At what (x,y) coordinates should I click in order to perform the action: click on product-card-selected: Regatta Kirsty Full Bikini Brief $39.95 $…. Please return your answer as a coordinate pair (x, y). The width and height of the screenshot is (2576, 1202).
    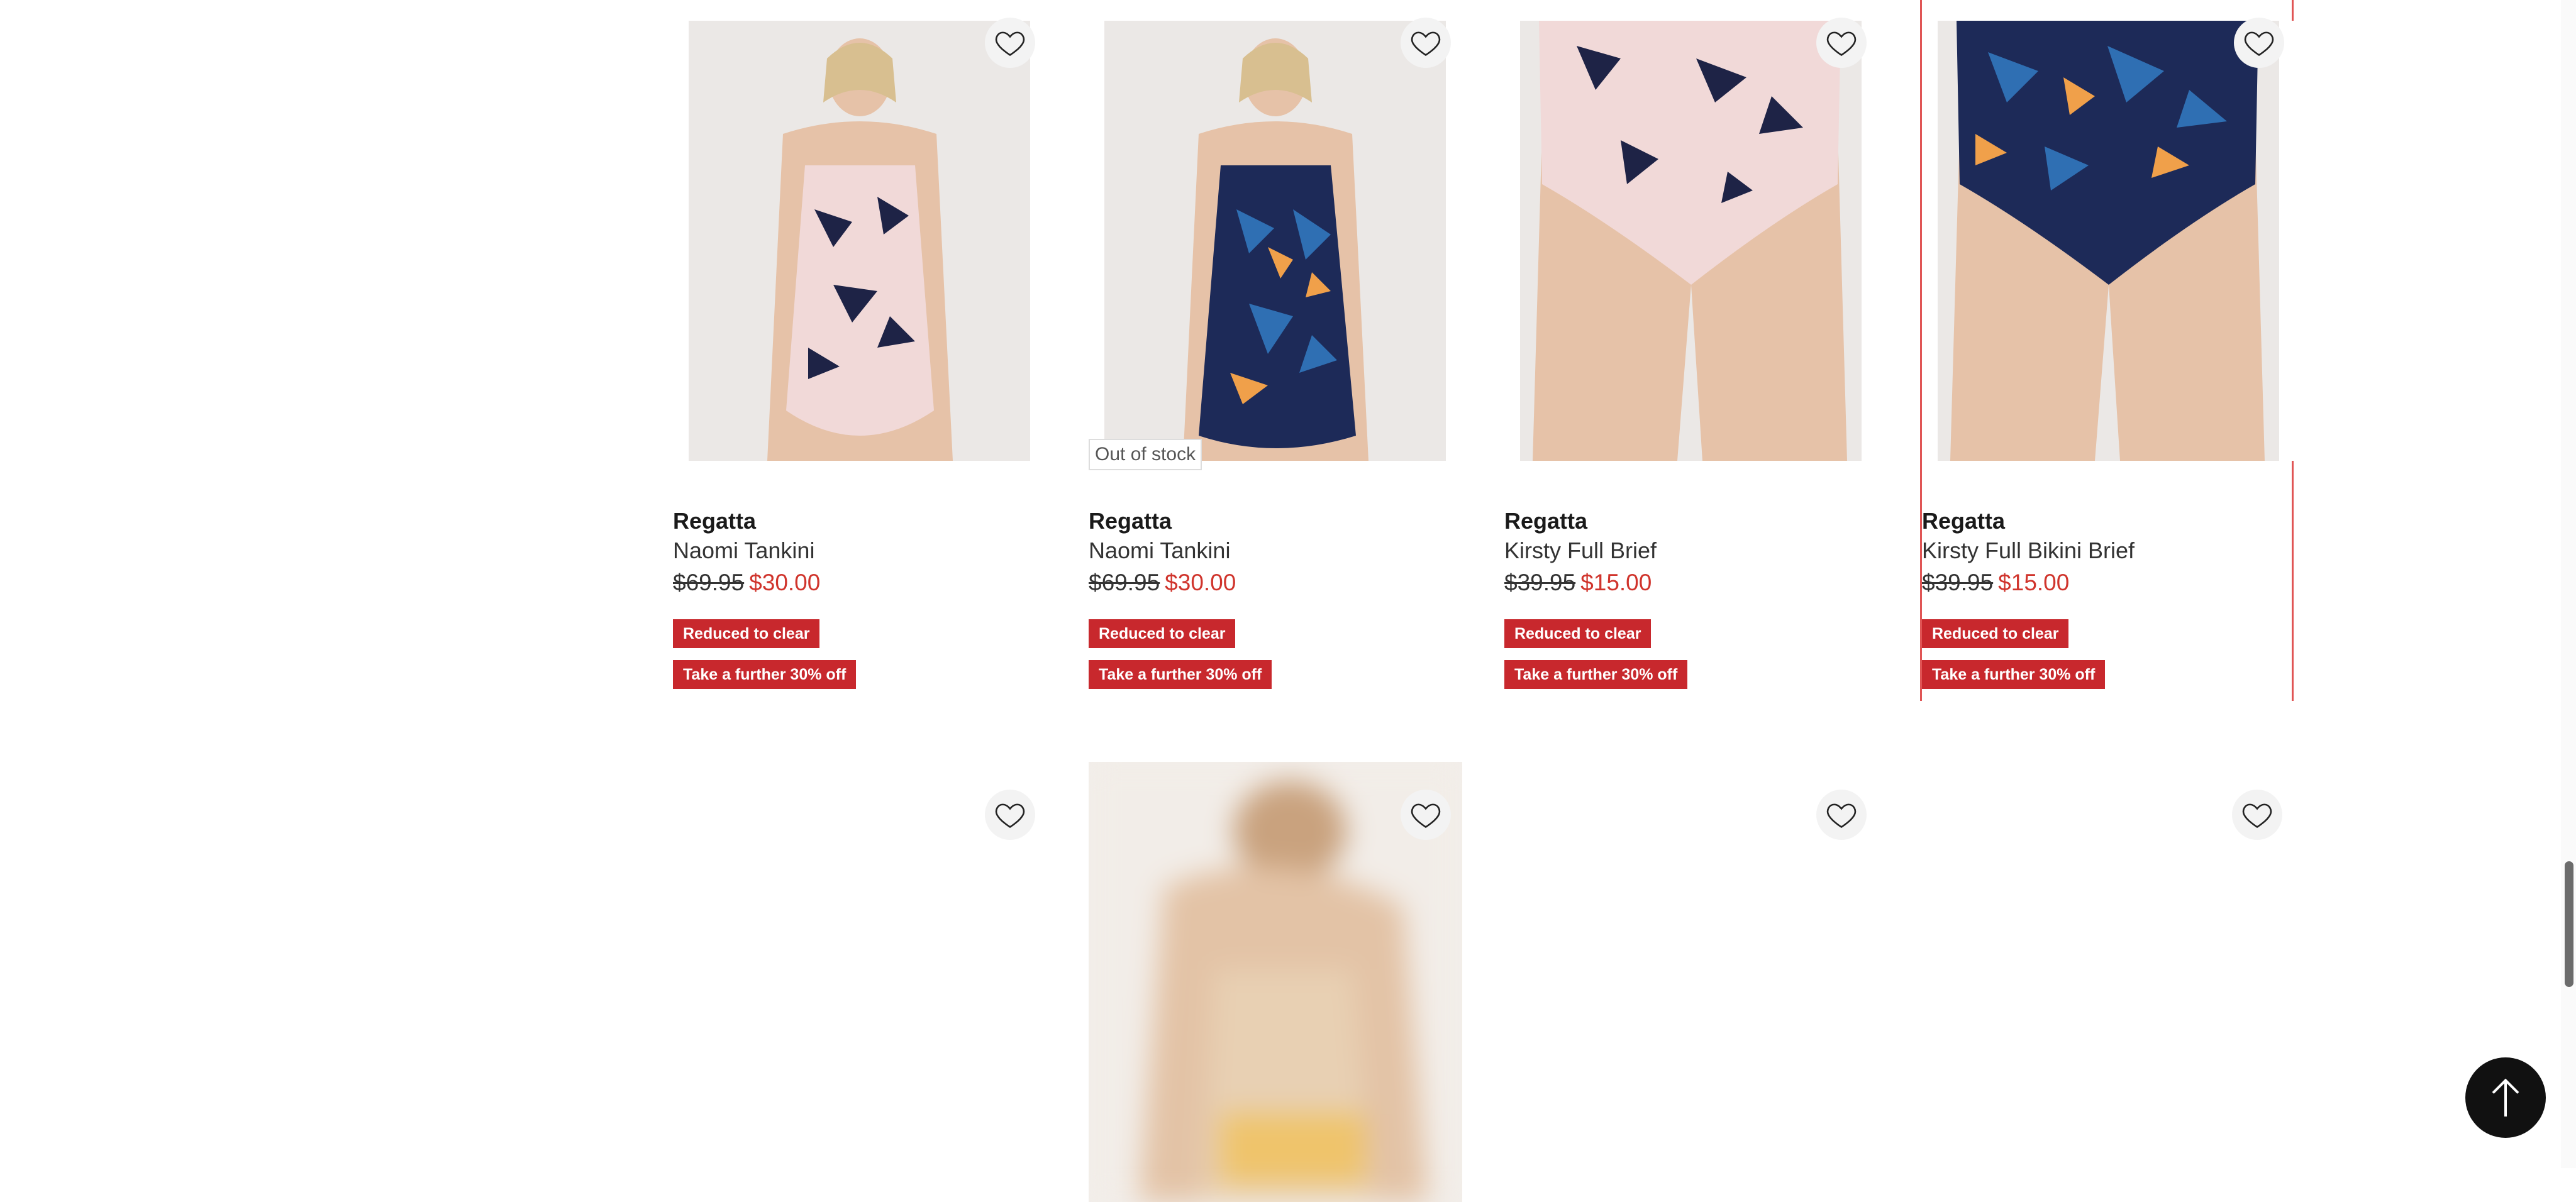
    Looking at the image, I should click on (2108, 350).